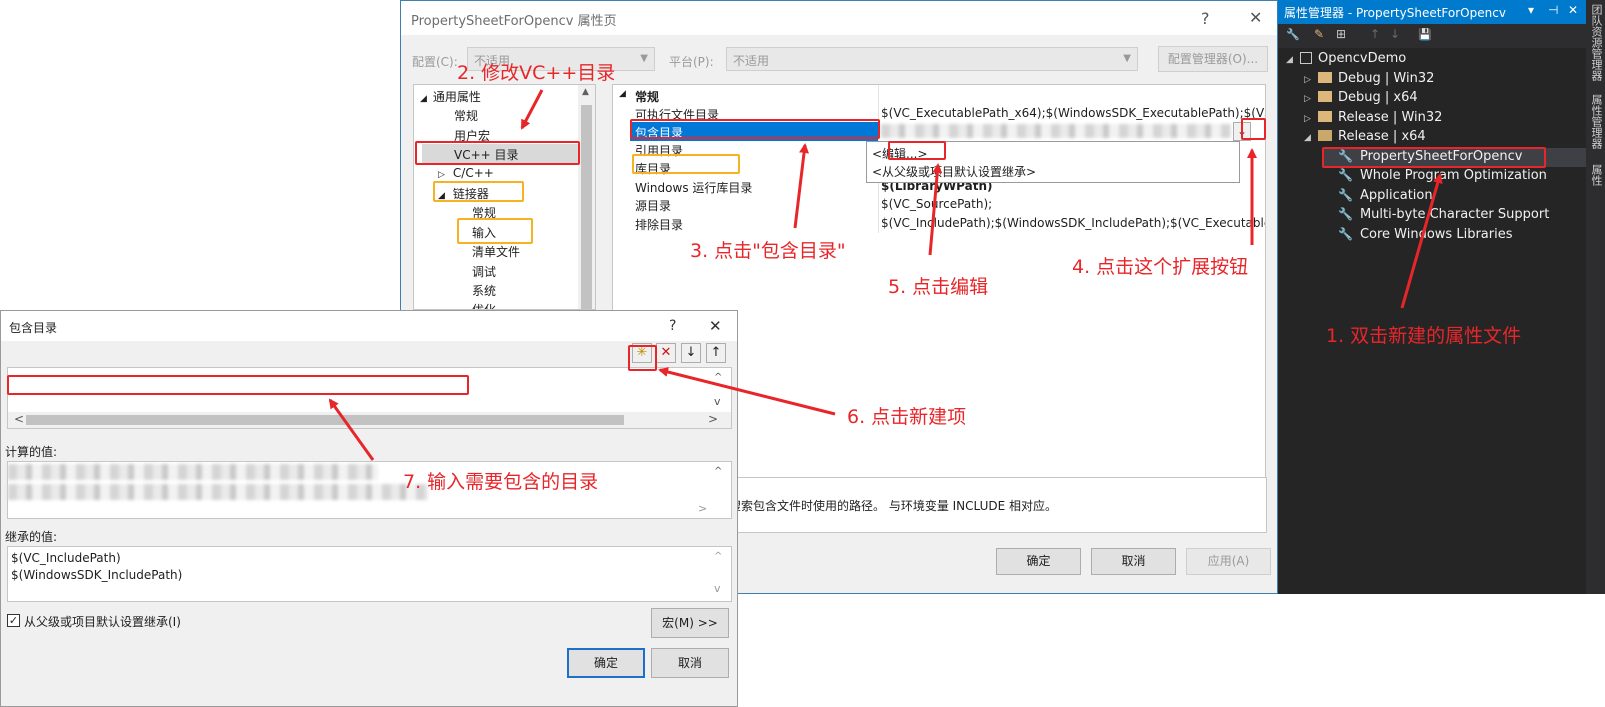  I want to click on include-dialog-title: 包含目录, so click(33, 328).